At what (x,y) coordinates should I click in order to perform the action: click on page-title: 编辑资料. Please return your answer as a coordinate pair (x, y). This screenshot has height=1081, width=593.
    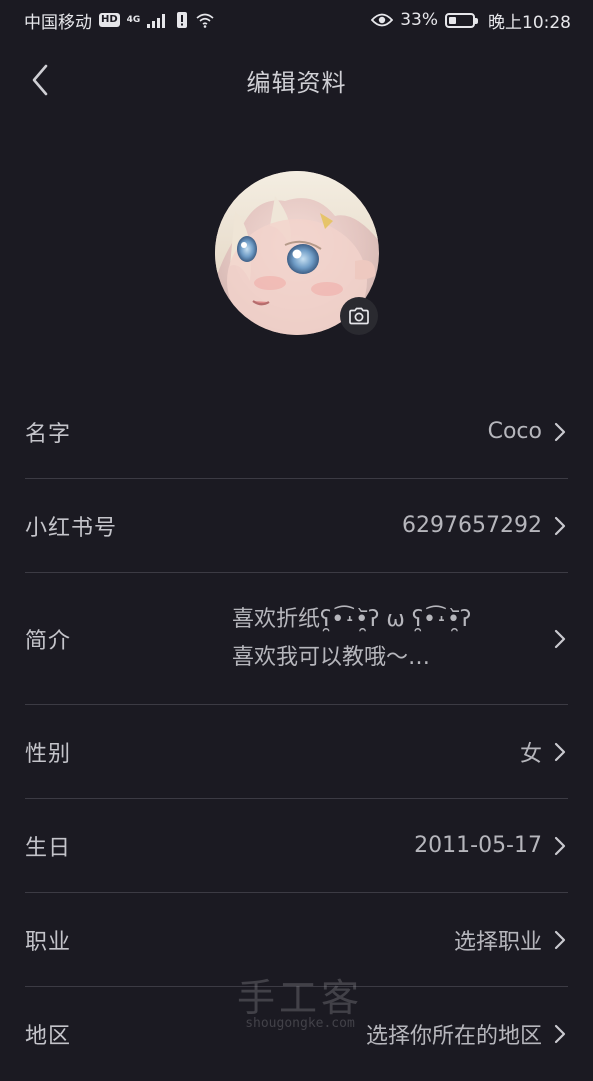
    Looking at the image, I should click on (296, 82).